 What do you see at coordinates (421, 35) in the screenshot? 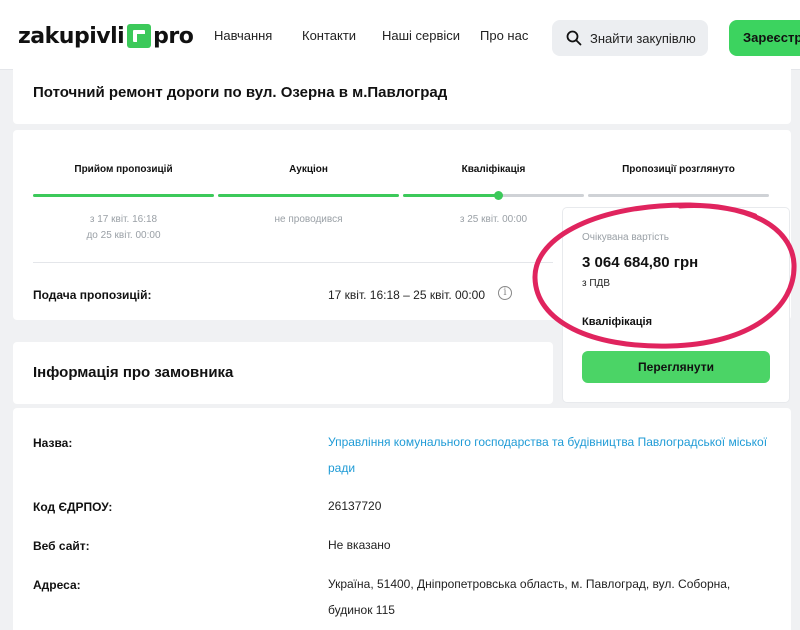
I see `nav-services: Наші сервіси` at bounding box center [421, 35].